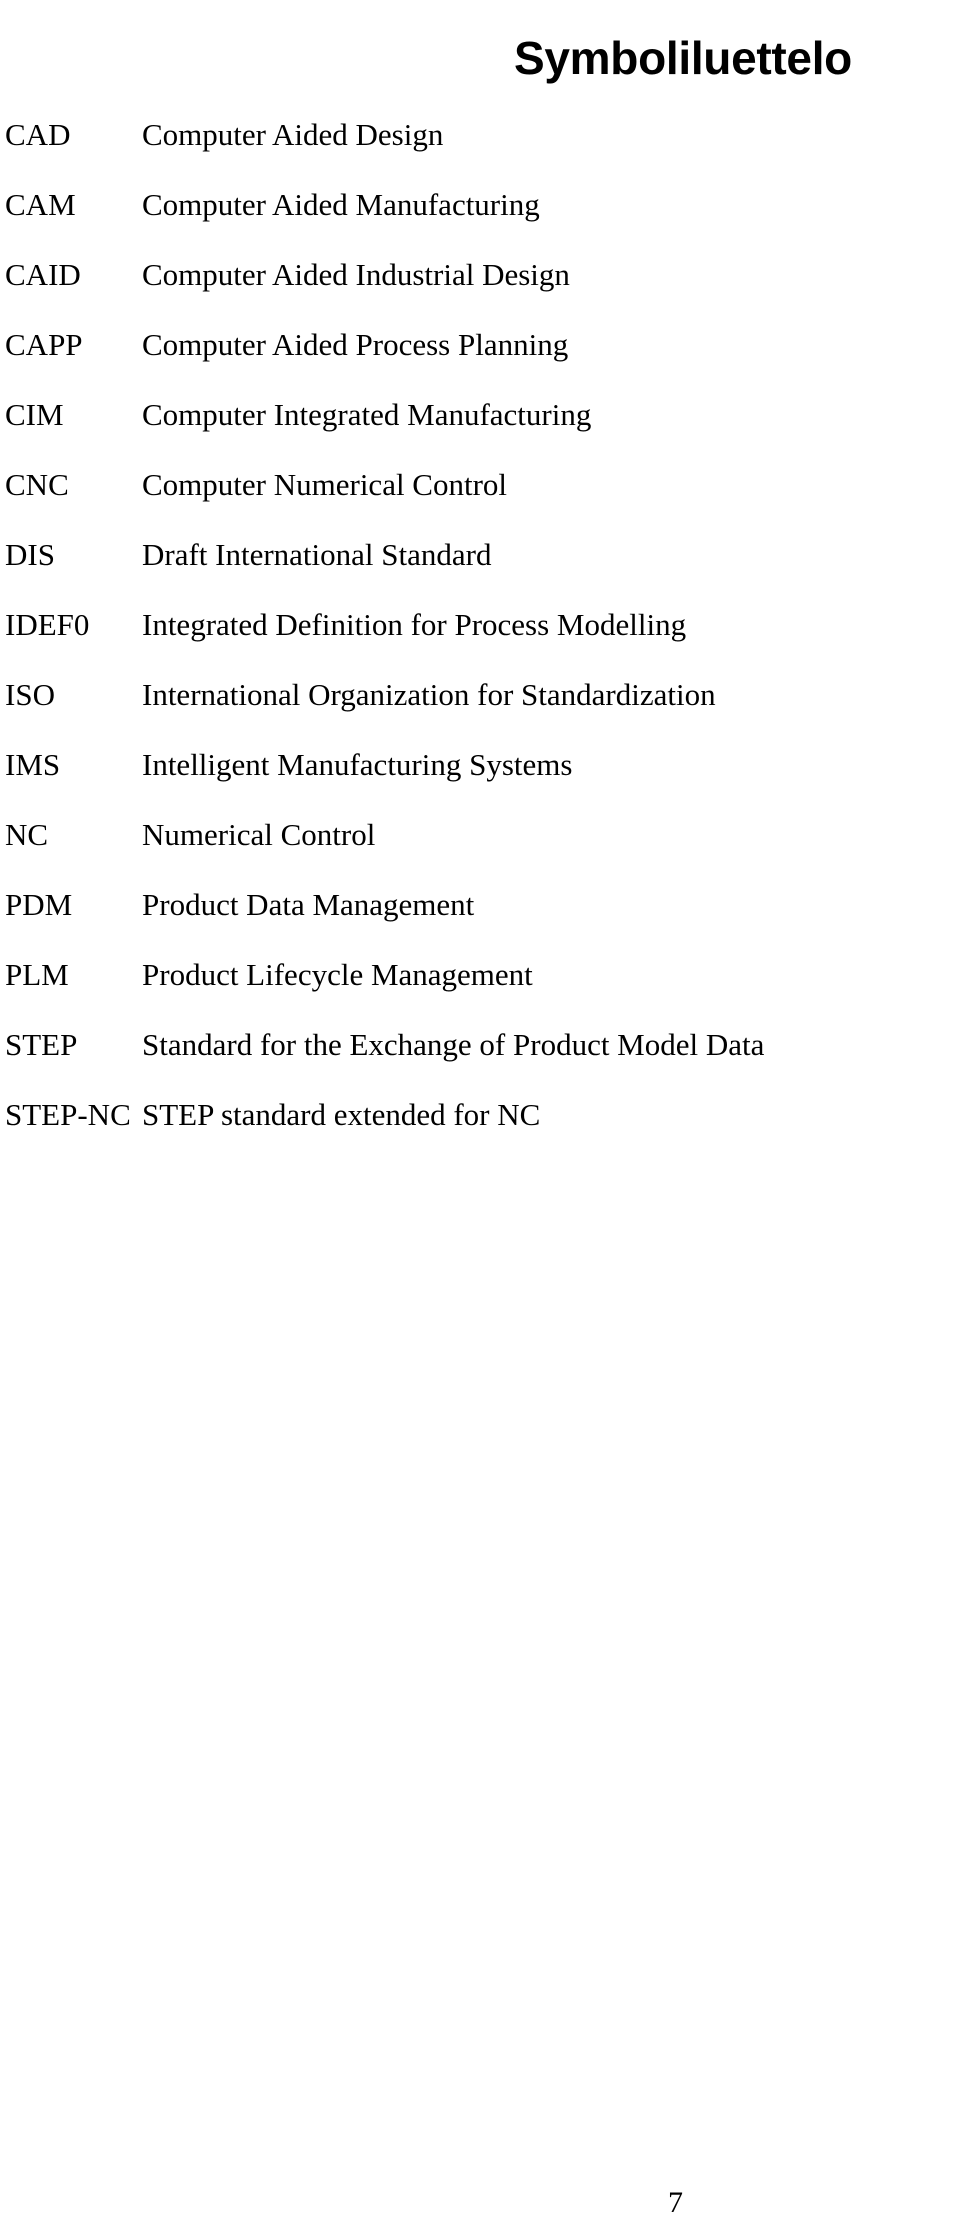 The height and width of the screenshot is (2234, 960). What do you see at coordinates (308, 904) in the screenshot?
I see `abbreviation-definition: Product Data Management` at bounding box center [308, 904].